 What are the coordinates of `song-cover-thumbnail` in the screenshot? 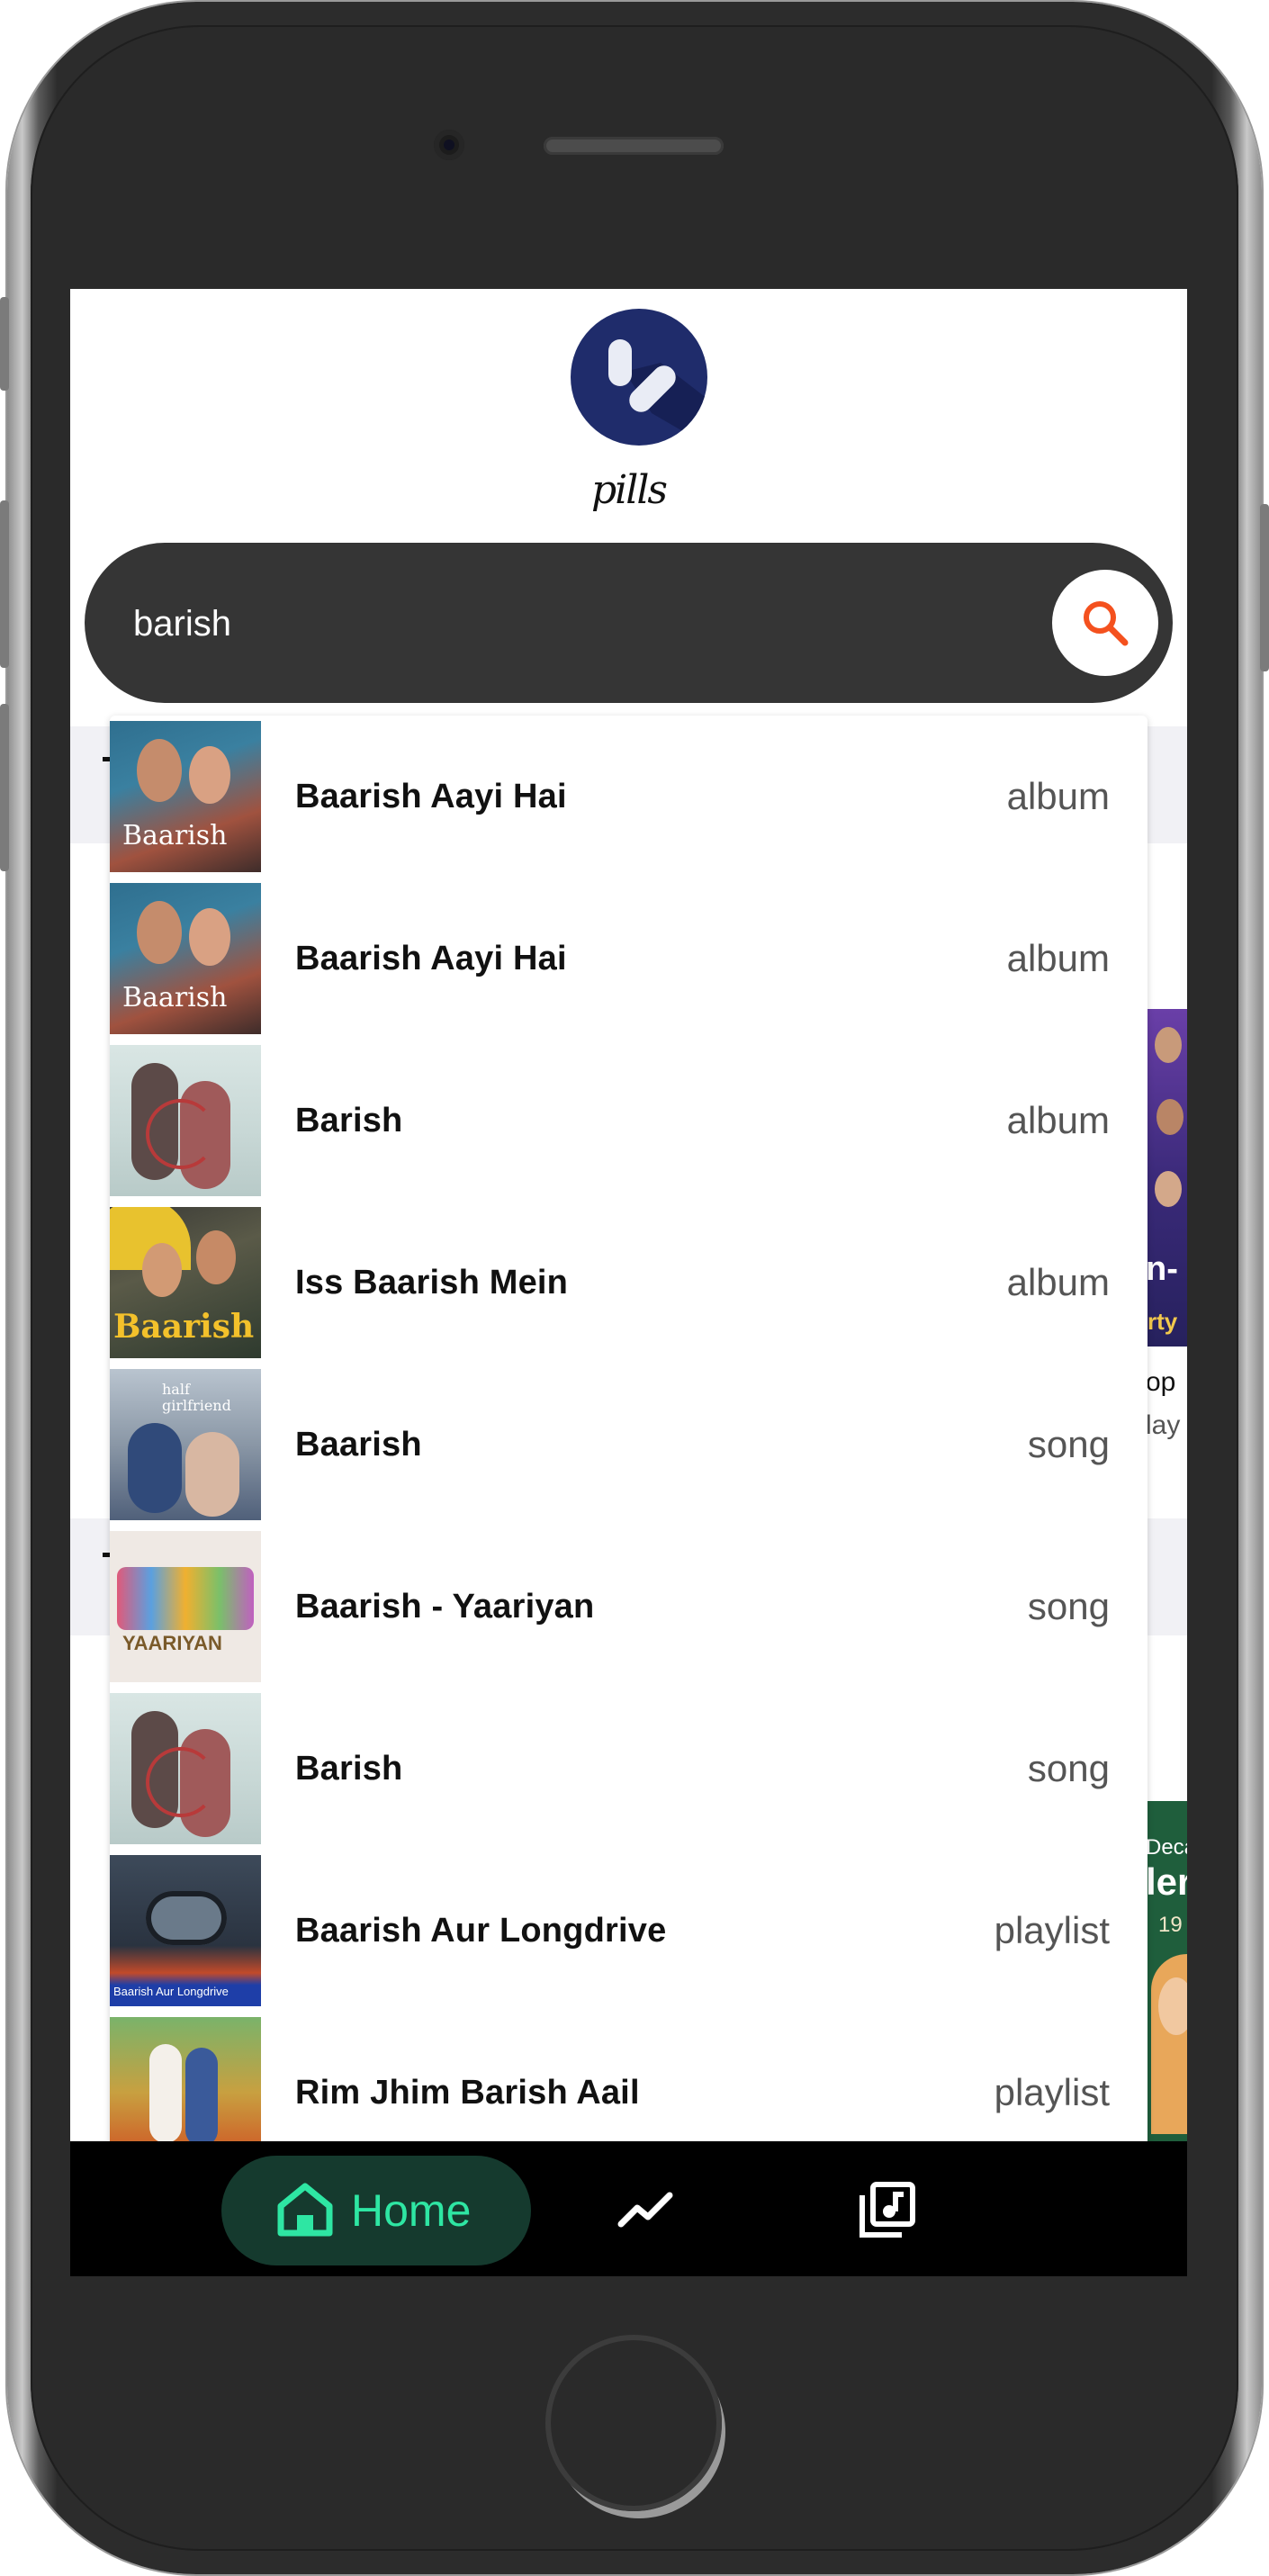 It's located at (185, 1768).